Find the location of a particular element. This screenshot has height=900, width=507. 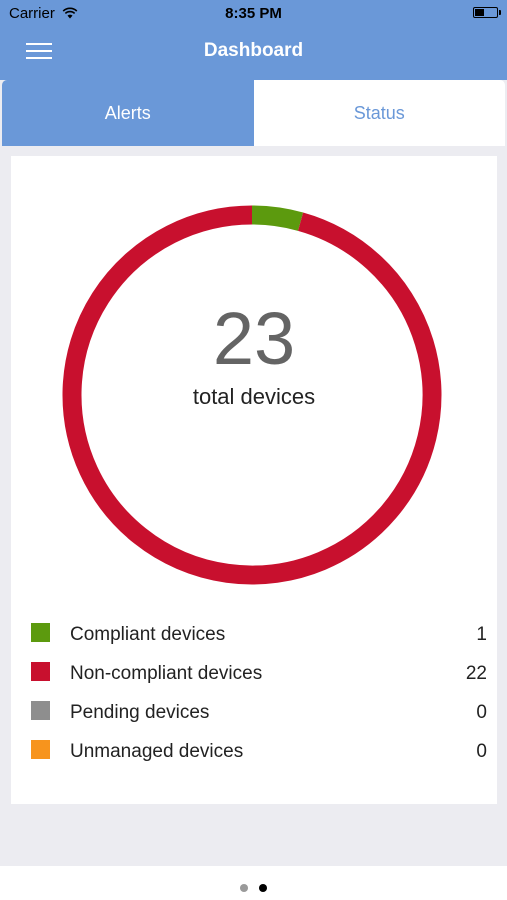

total-devices-label: total devices is located at coordinates (254, 396).